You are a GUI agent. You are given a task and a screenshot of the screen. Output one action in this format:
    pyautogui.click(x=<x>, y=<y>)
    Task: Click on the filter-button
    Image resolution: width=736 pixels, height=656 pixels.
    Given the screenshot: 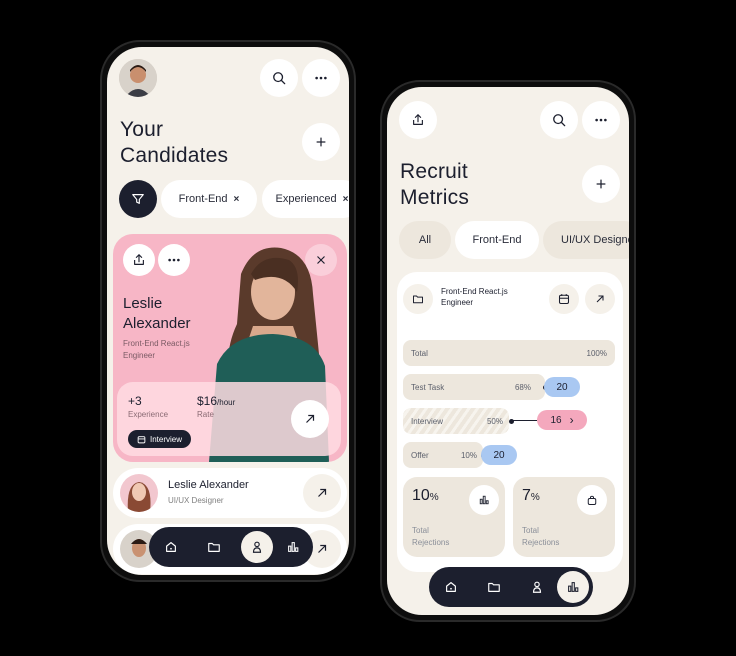 What is the action you would take?
    pyautogui.click(x=138, y=199)
    